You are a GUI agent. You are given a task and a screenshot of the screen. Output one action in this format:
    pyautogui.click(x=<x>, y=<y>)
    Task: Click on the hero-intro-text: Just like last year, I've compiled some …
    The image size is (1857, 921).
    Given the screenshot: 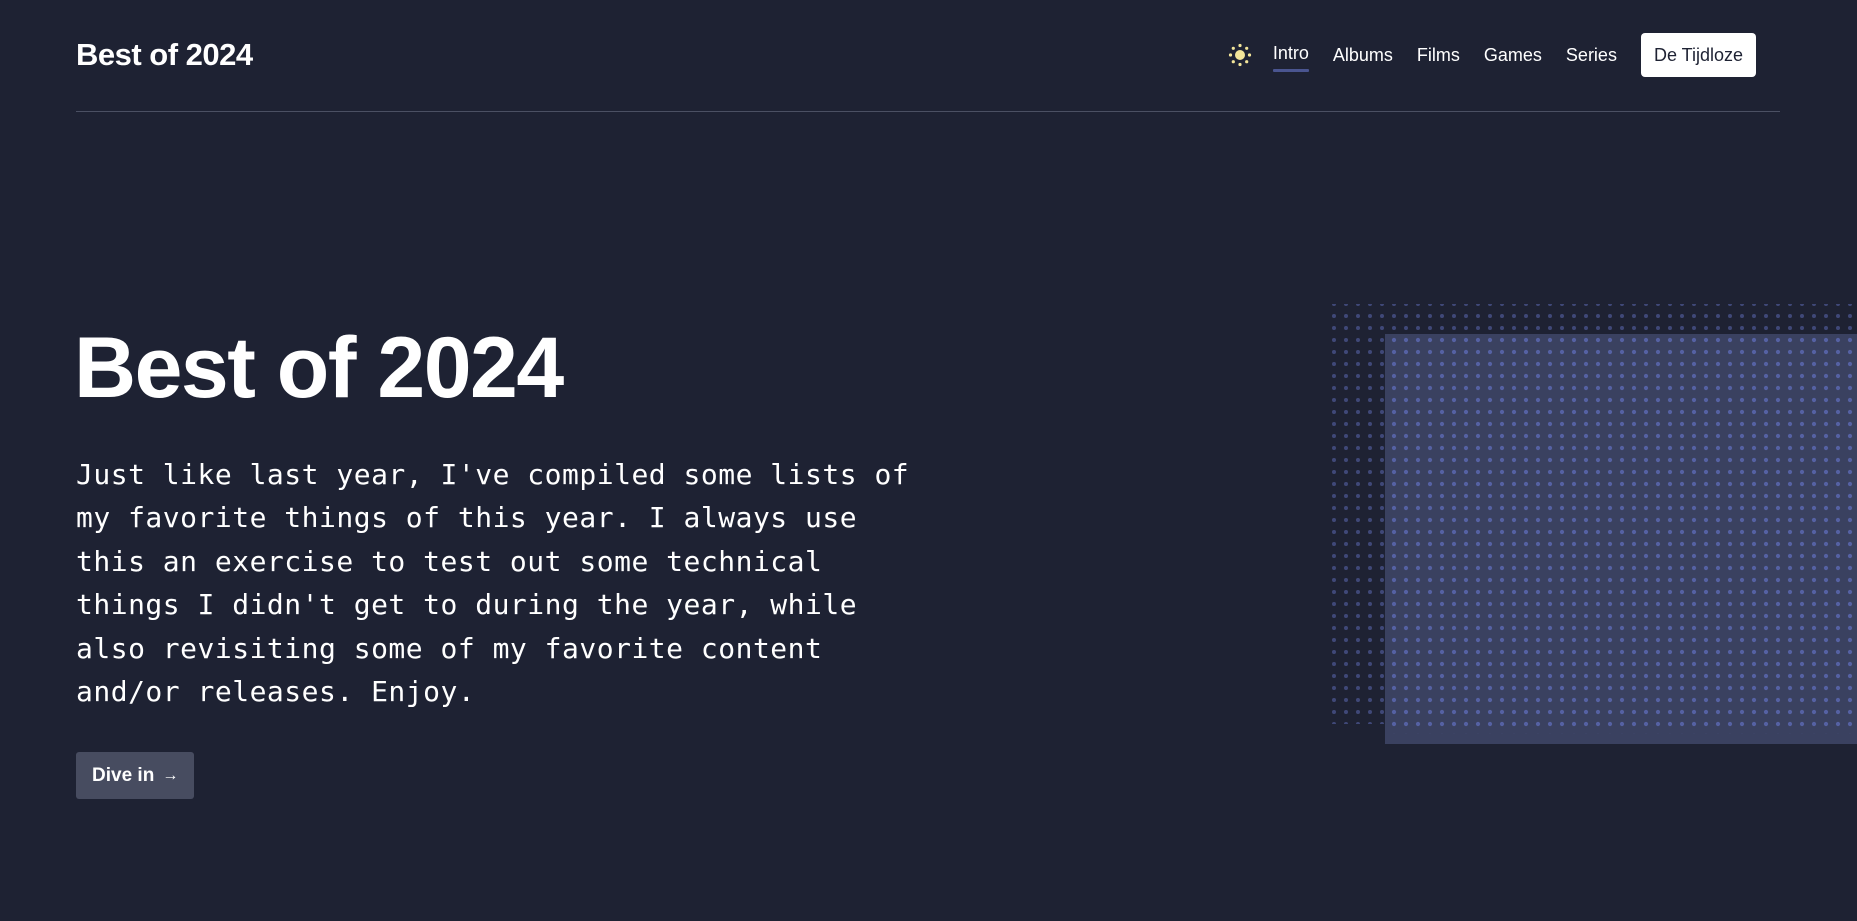 What is the action you would take?
    pyautogui.click(x=493, y=583)
    